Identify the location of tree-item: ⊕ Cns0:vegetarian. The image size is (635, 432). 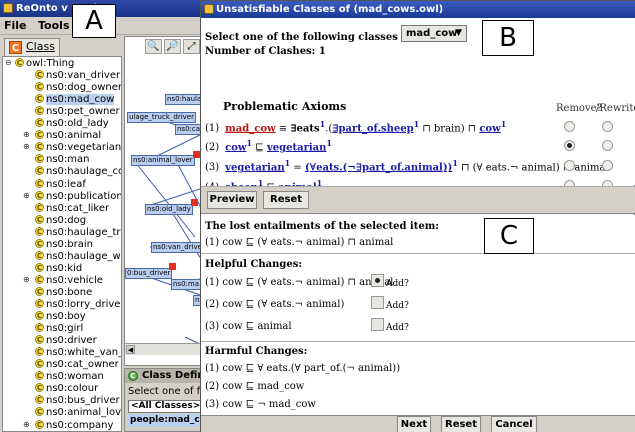
(72, 147).